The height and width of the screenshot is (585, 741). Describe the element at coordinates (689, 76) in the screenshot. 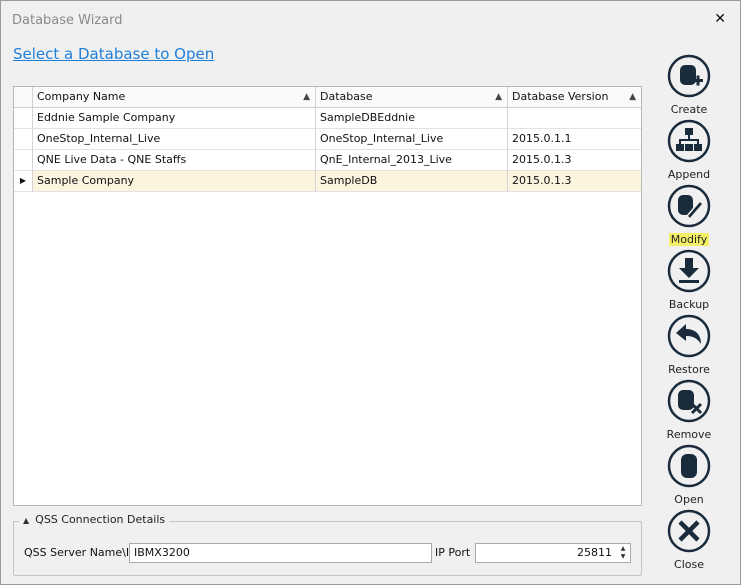

I see `database-add-icon` at that location.